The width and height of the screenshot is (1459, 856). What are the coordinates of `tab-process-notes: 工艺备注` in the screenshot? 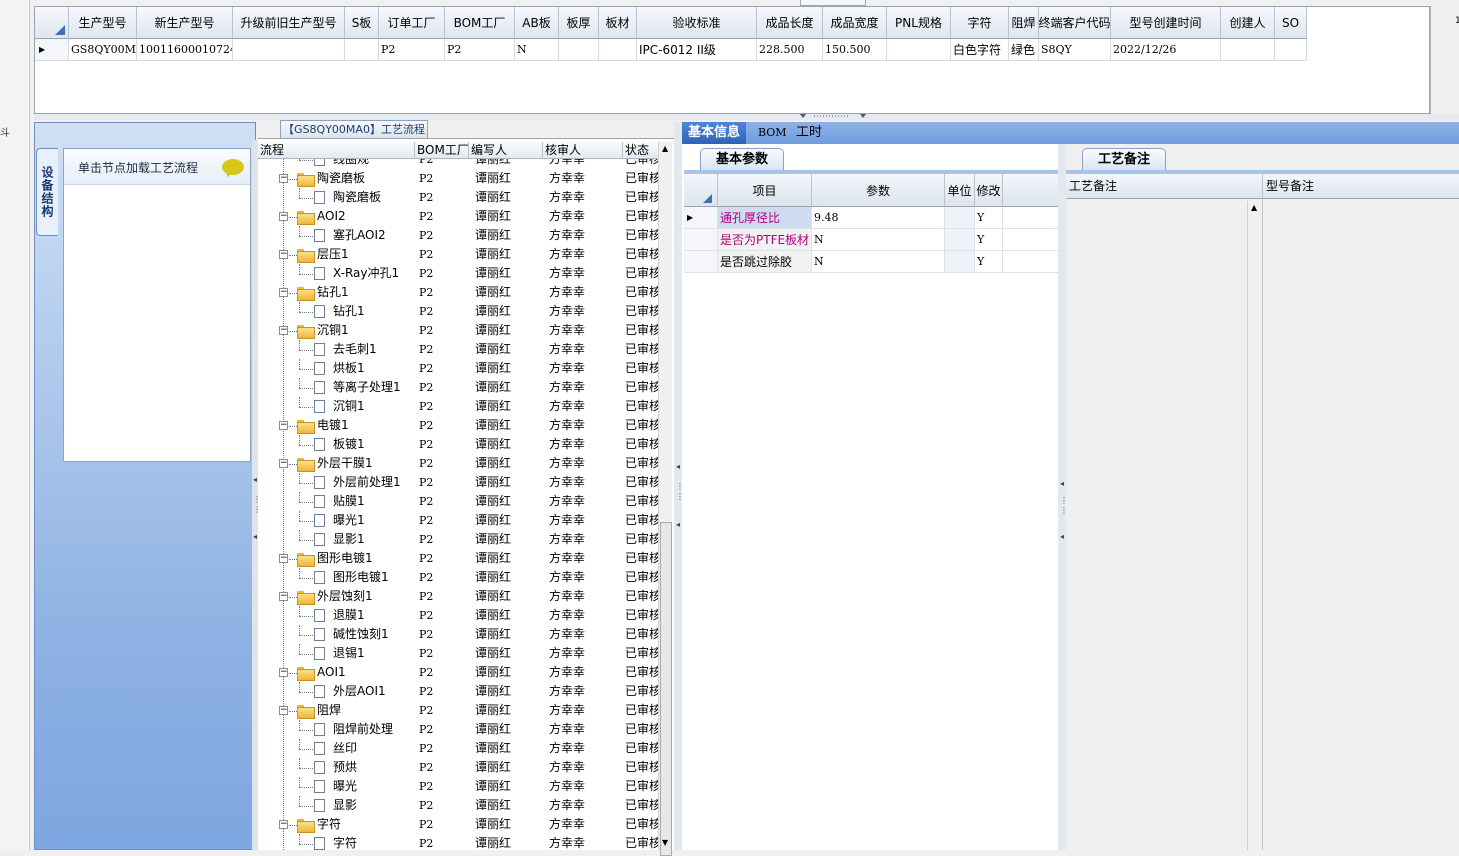 It's located at (1124, 159).